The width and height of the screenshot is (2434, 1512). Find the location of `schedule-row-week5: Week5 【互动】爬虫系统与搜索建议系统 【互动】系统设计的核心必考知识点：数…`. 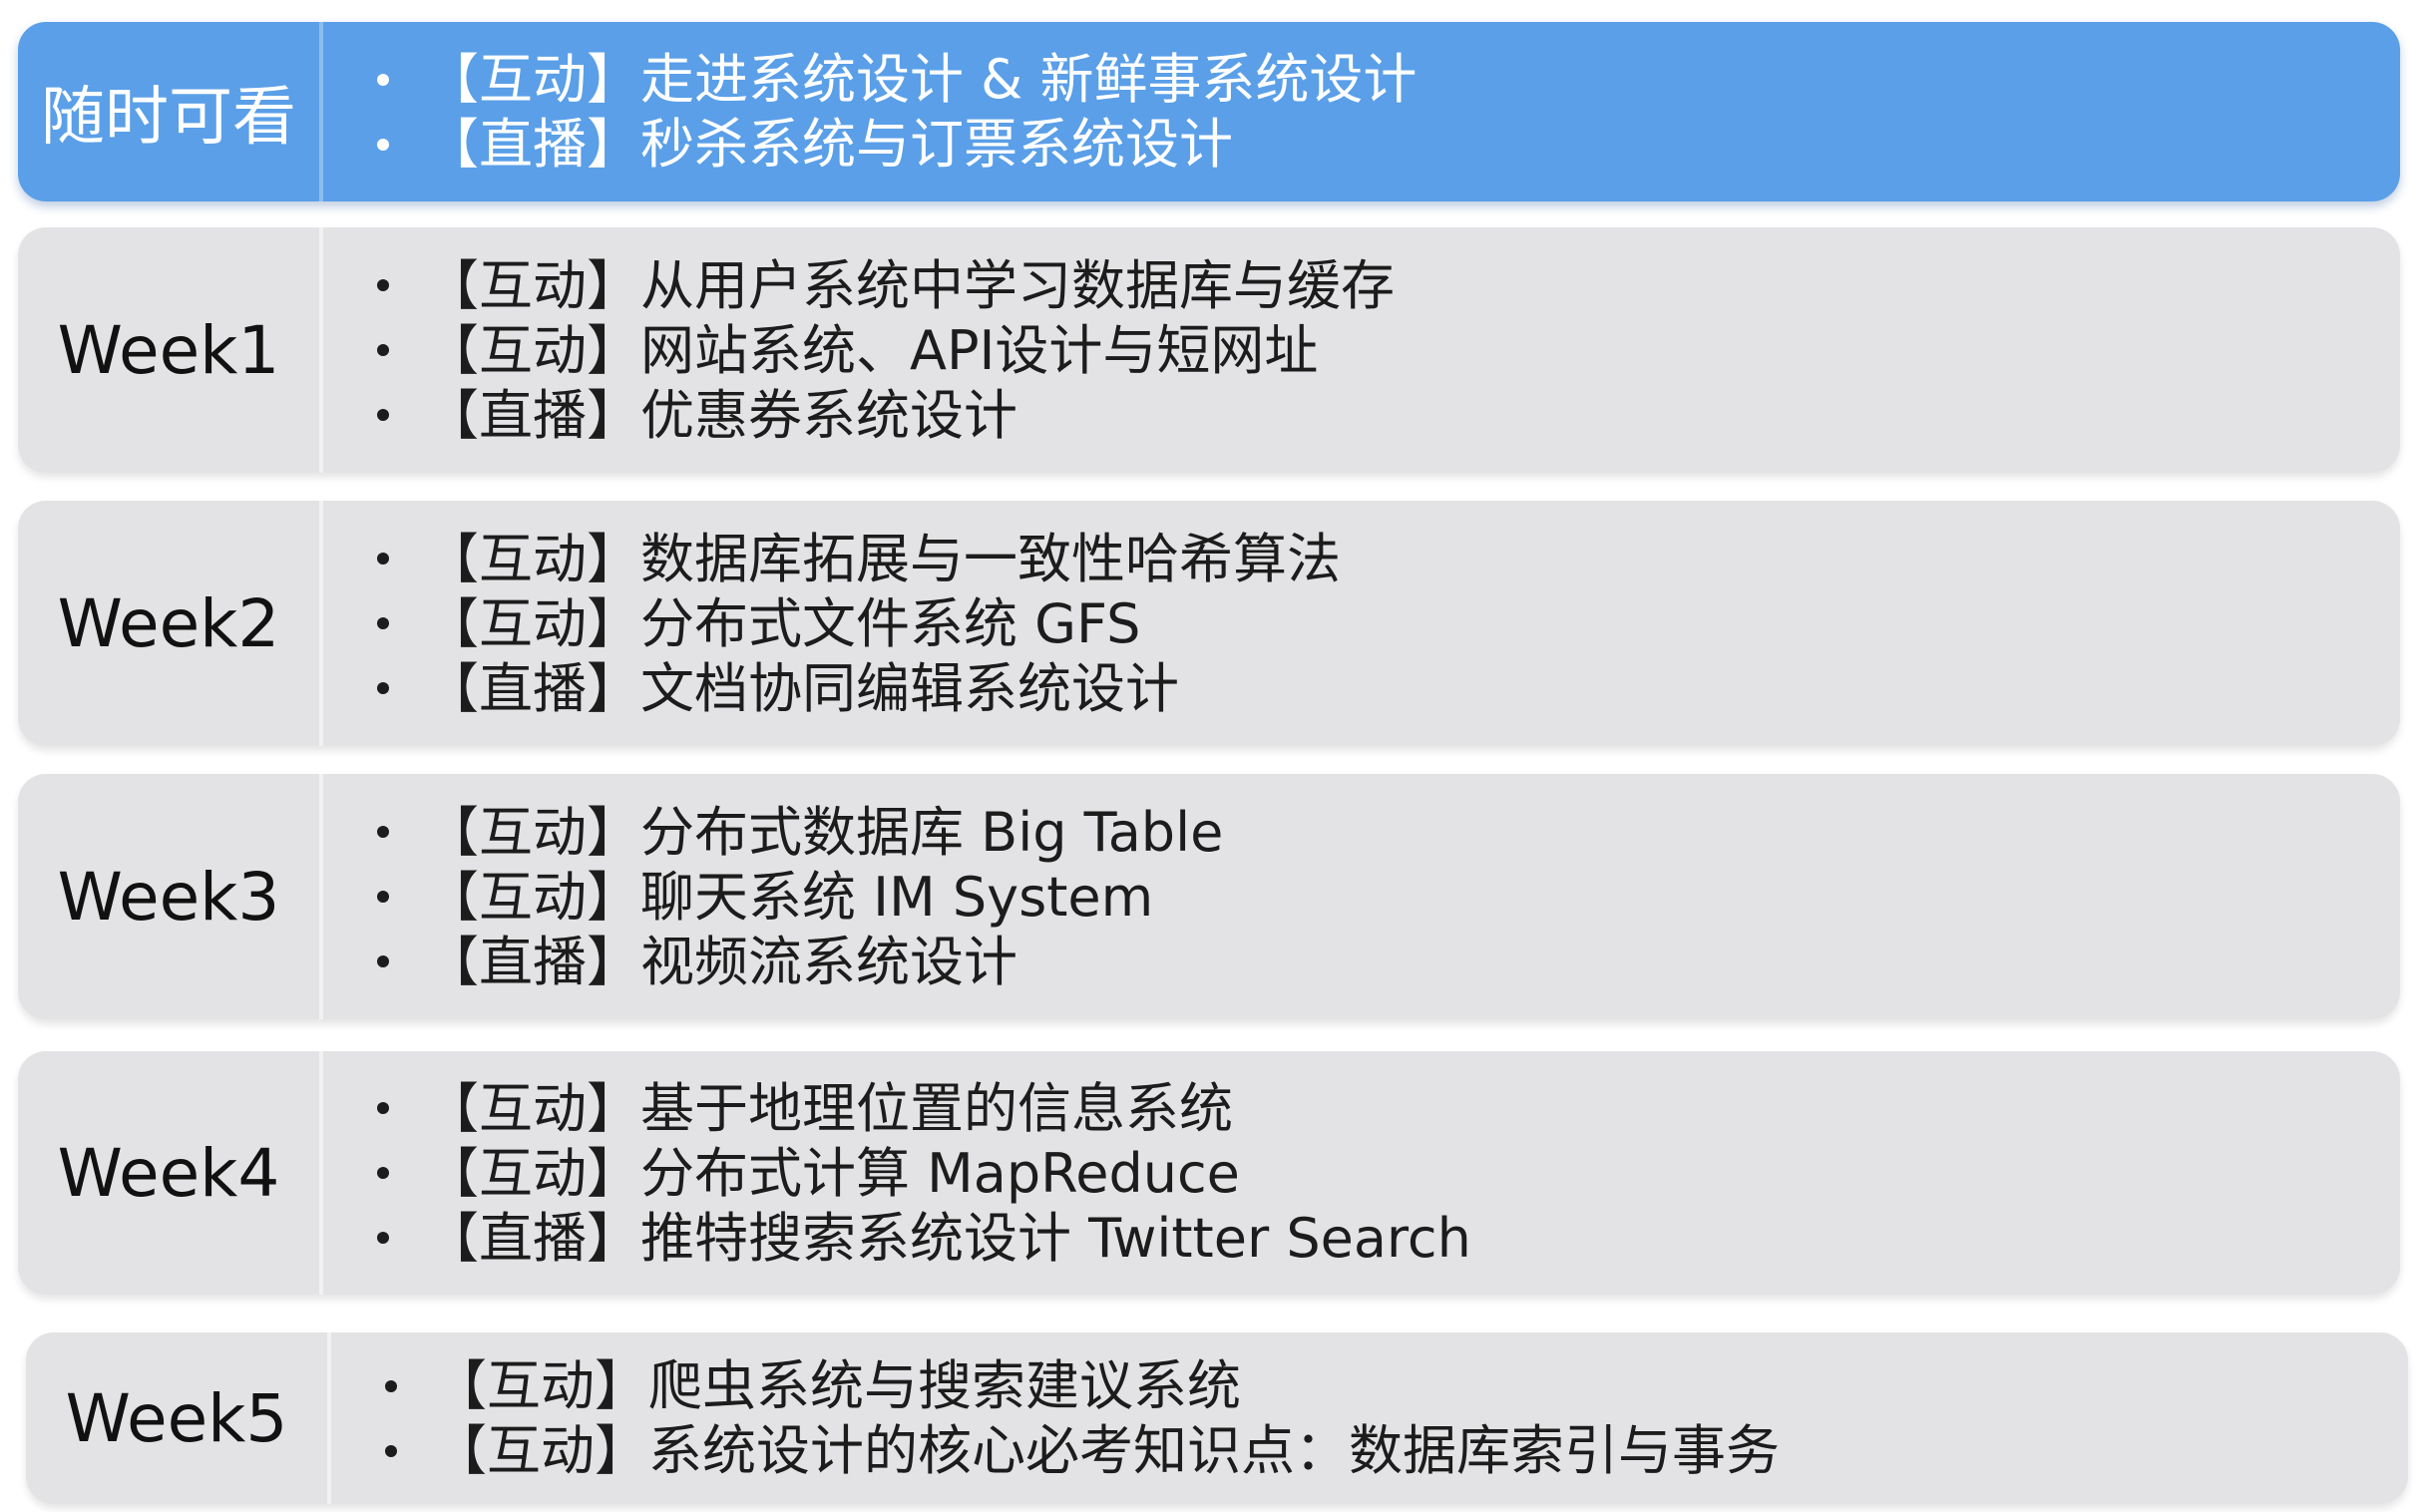

schedule-row-week5: Week5 【互动】爬虫系统与搜索建议系统 【互动】系统设计的核心必考知识点：数… is located at coordinates (1217, 1418).